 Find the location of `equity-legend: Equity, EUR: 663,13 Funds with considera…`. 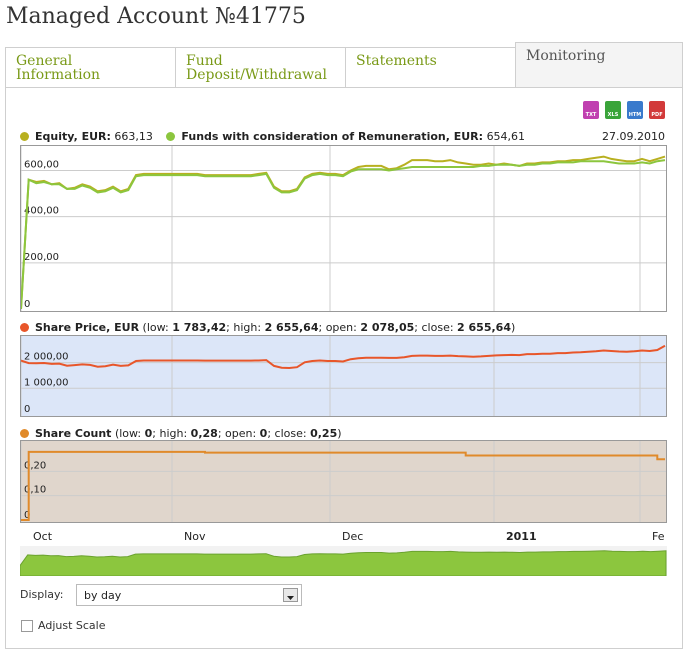

equity-legend: Equity, EUR: 663,13 Funds with considera… is located at coordinates (272, 136).